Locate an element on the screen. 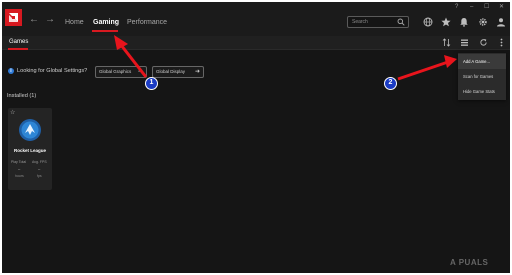 This screenshot has height=275, width=512. annotation-badge-2: 2 is located at coordinates (390, 83).